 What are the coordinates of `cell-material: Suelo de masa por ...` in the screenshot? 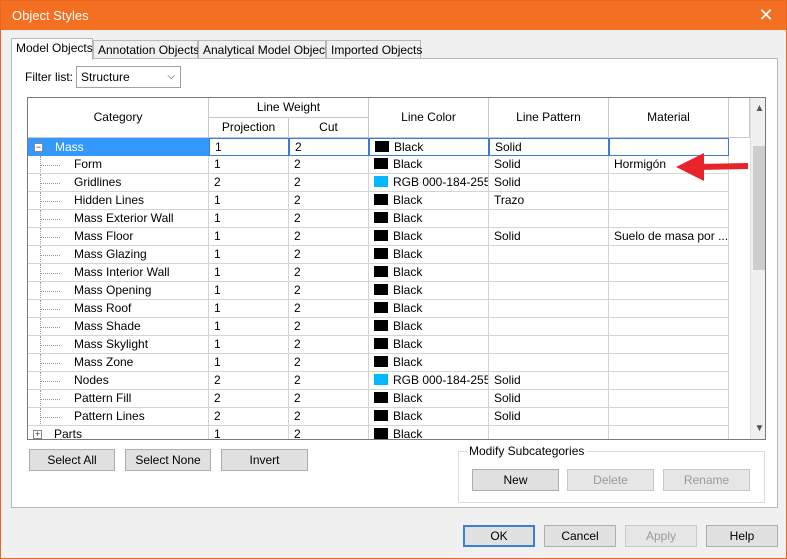 It's located at (669, 237).